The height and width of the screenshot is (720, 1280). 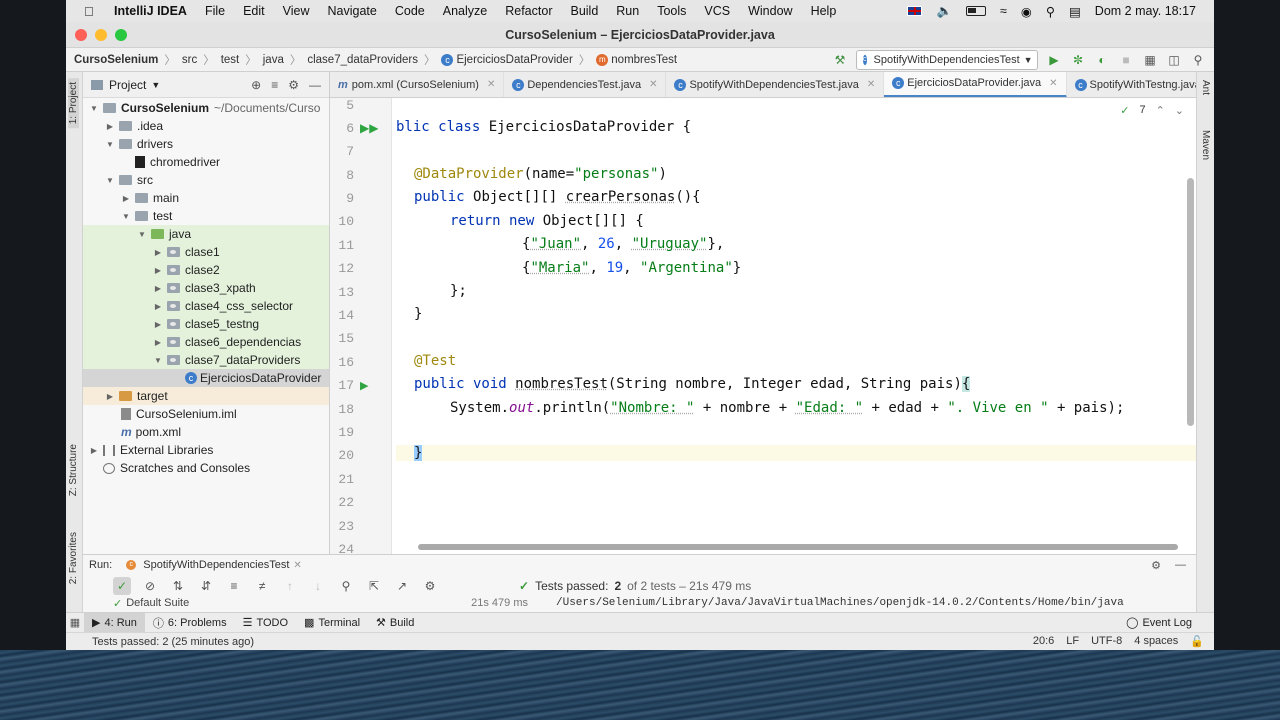 What do you see at coordinates (1159, 623) in the screenshot?
I see `event-log-button: ◯ Event Log` at bounding box center [1159, 623].